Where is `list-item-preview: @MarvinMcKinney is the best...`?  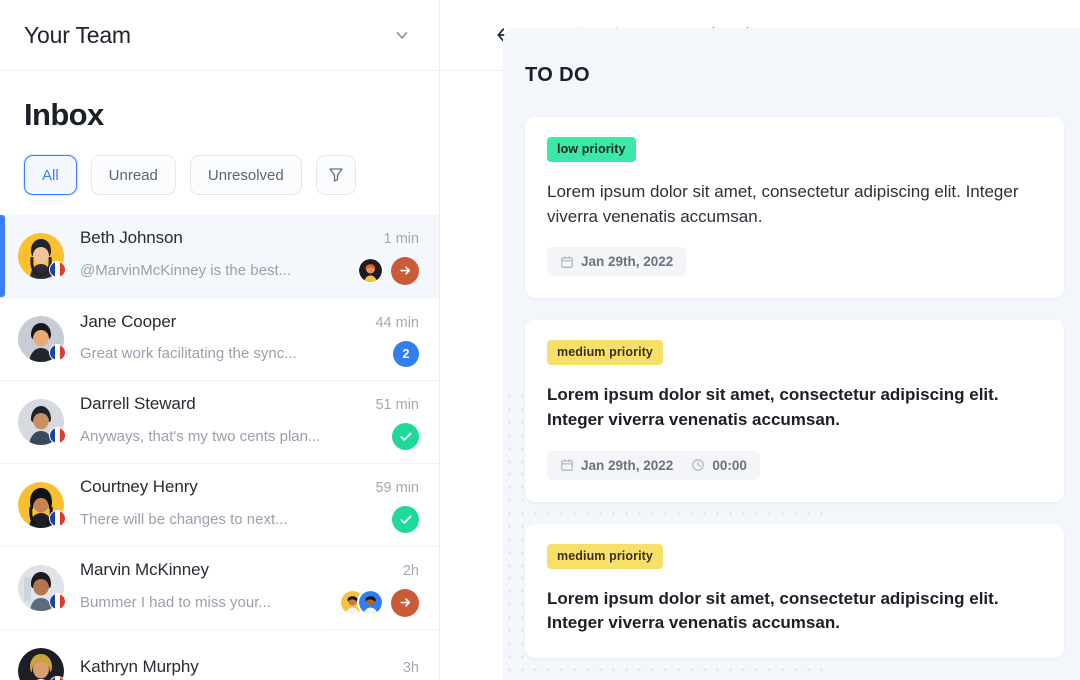 list-item-preview: @MarvinMcKinney is the best... is located at coordinates (186, 270).